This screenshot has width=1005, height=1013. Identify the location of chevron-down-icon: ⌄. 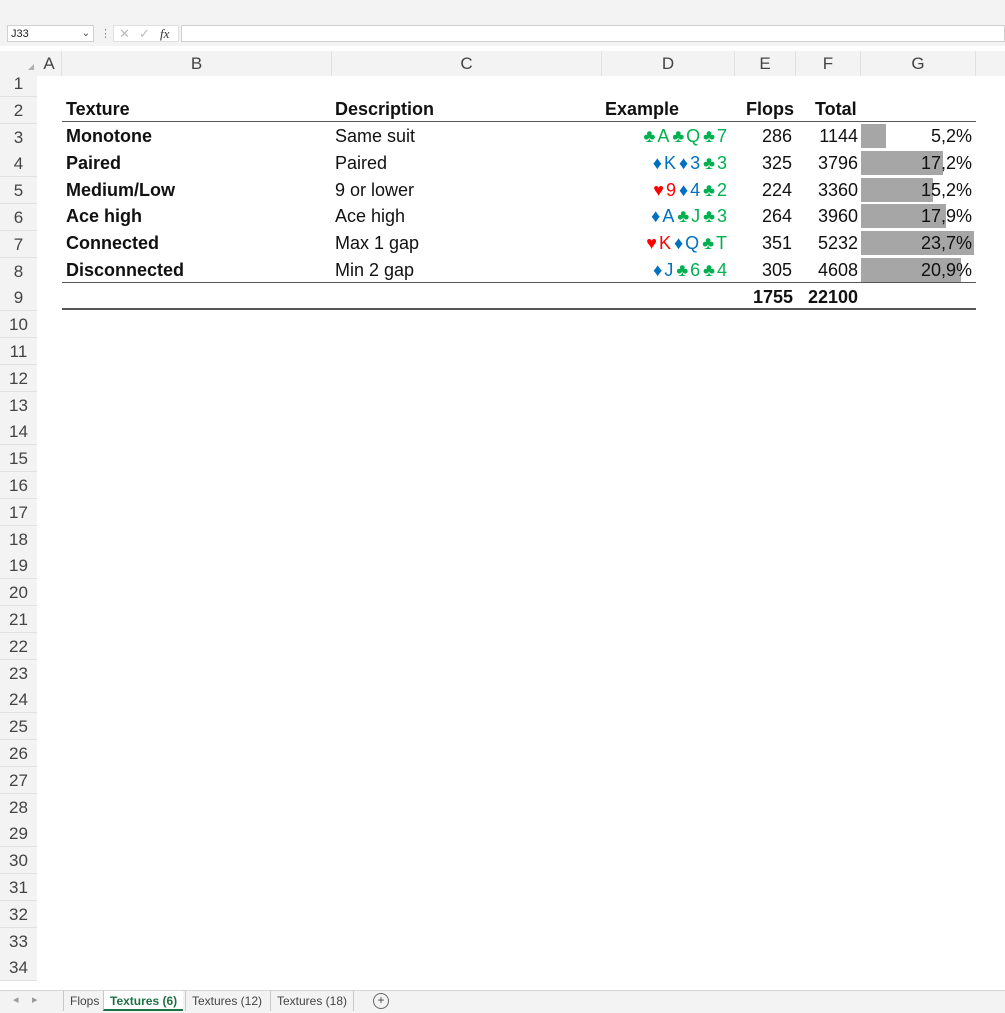
(86, 34).